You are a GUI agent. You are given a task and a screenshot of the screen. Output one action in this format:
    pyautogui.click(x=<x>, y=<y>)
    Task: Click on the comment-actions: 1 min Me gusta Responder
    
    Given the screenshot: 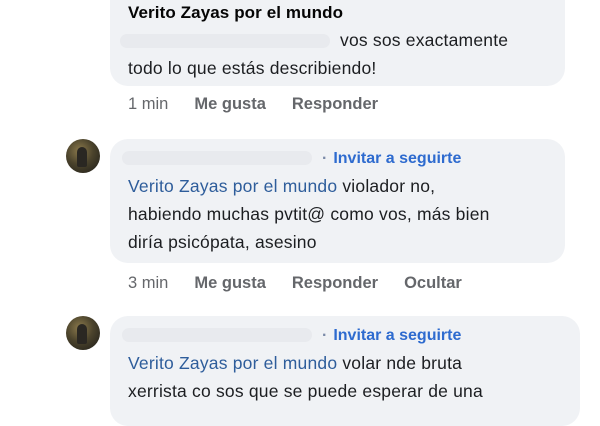 What is the action you would take?
    pyautogui.click(x=266, y=104)
    